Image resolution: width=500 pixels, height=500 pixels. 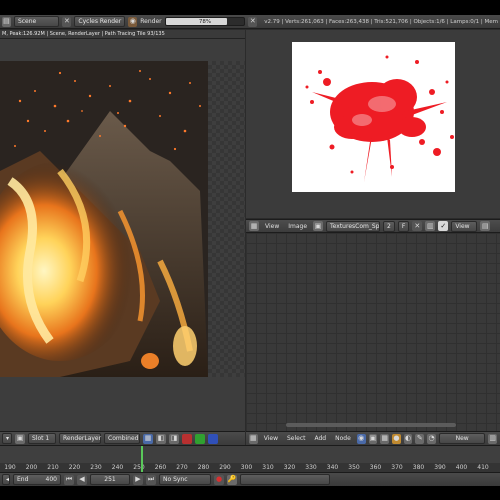 I want to click on timeline-track, so click(x=250, y=454).